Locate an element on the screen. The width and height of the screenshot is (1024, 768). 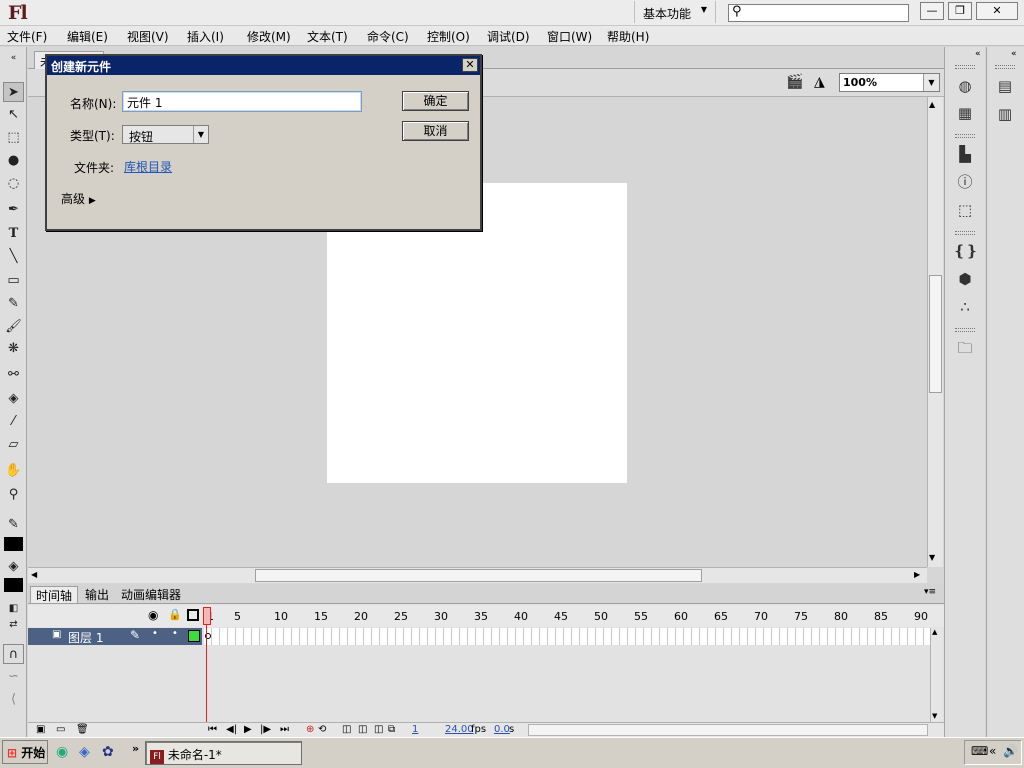
horizontal-scrollbar: ◀ ▶ is located at coordinates (477, 575).